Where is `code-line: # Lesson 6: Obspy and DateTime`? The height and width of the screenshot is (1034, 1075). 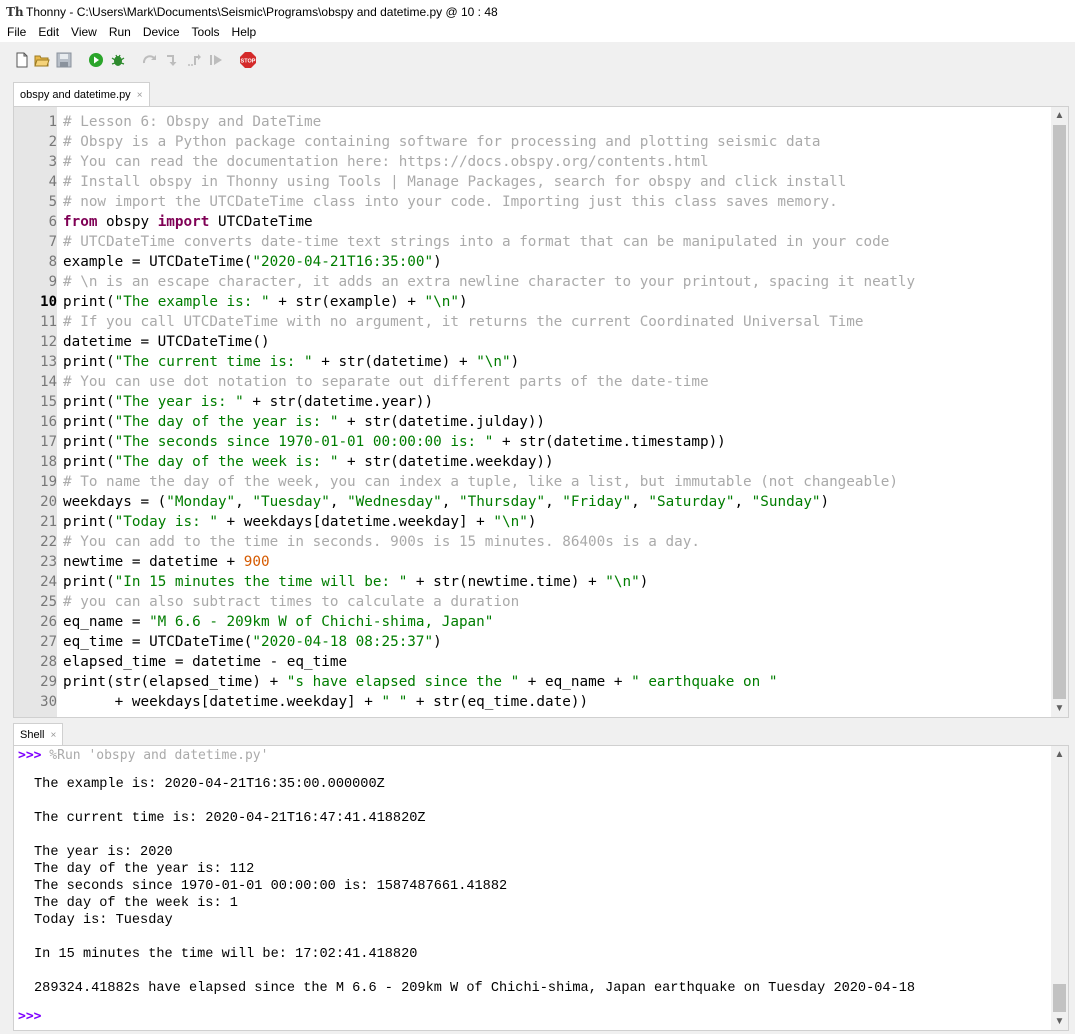
code-line: # Lesson 6: Obspy and DateTime is located at coordinates (192, 122).